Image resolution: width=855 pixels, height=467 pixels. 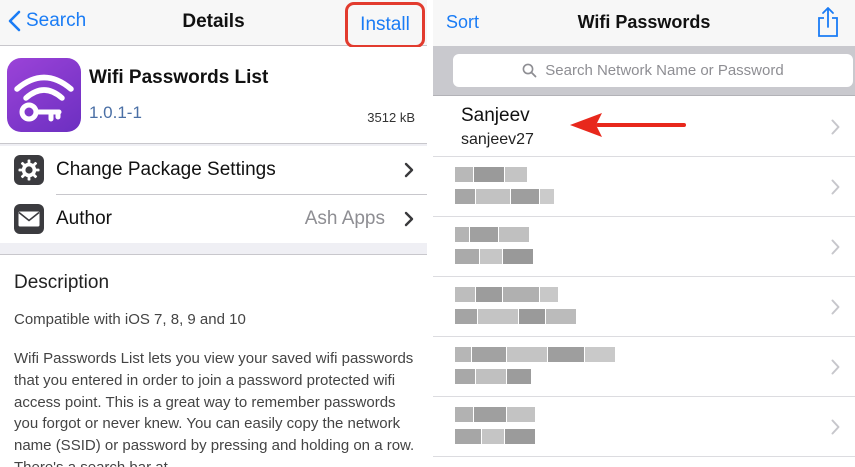 What do you see at coordinates (213, 95) in the screenshot?
I see `package-header: Wifi Passwords List 1.0.1-1 3512 kB` at bounding box center [213, 95].